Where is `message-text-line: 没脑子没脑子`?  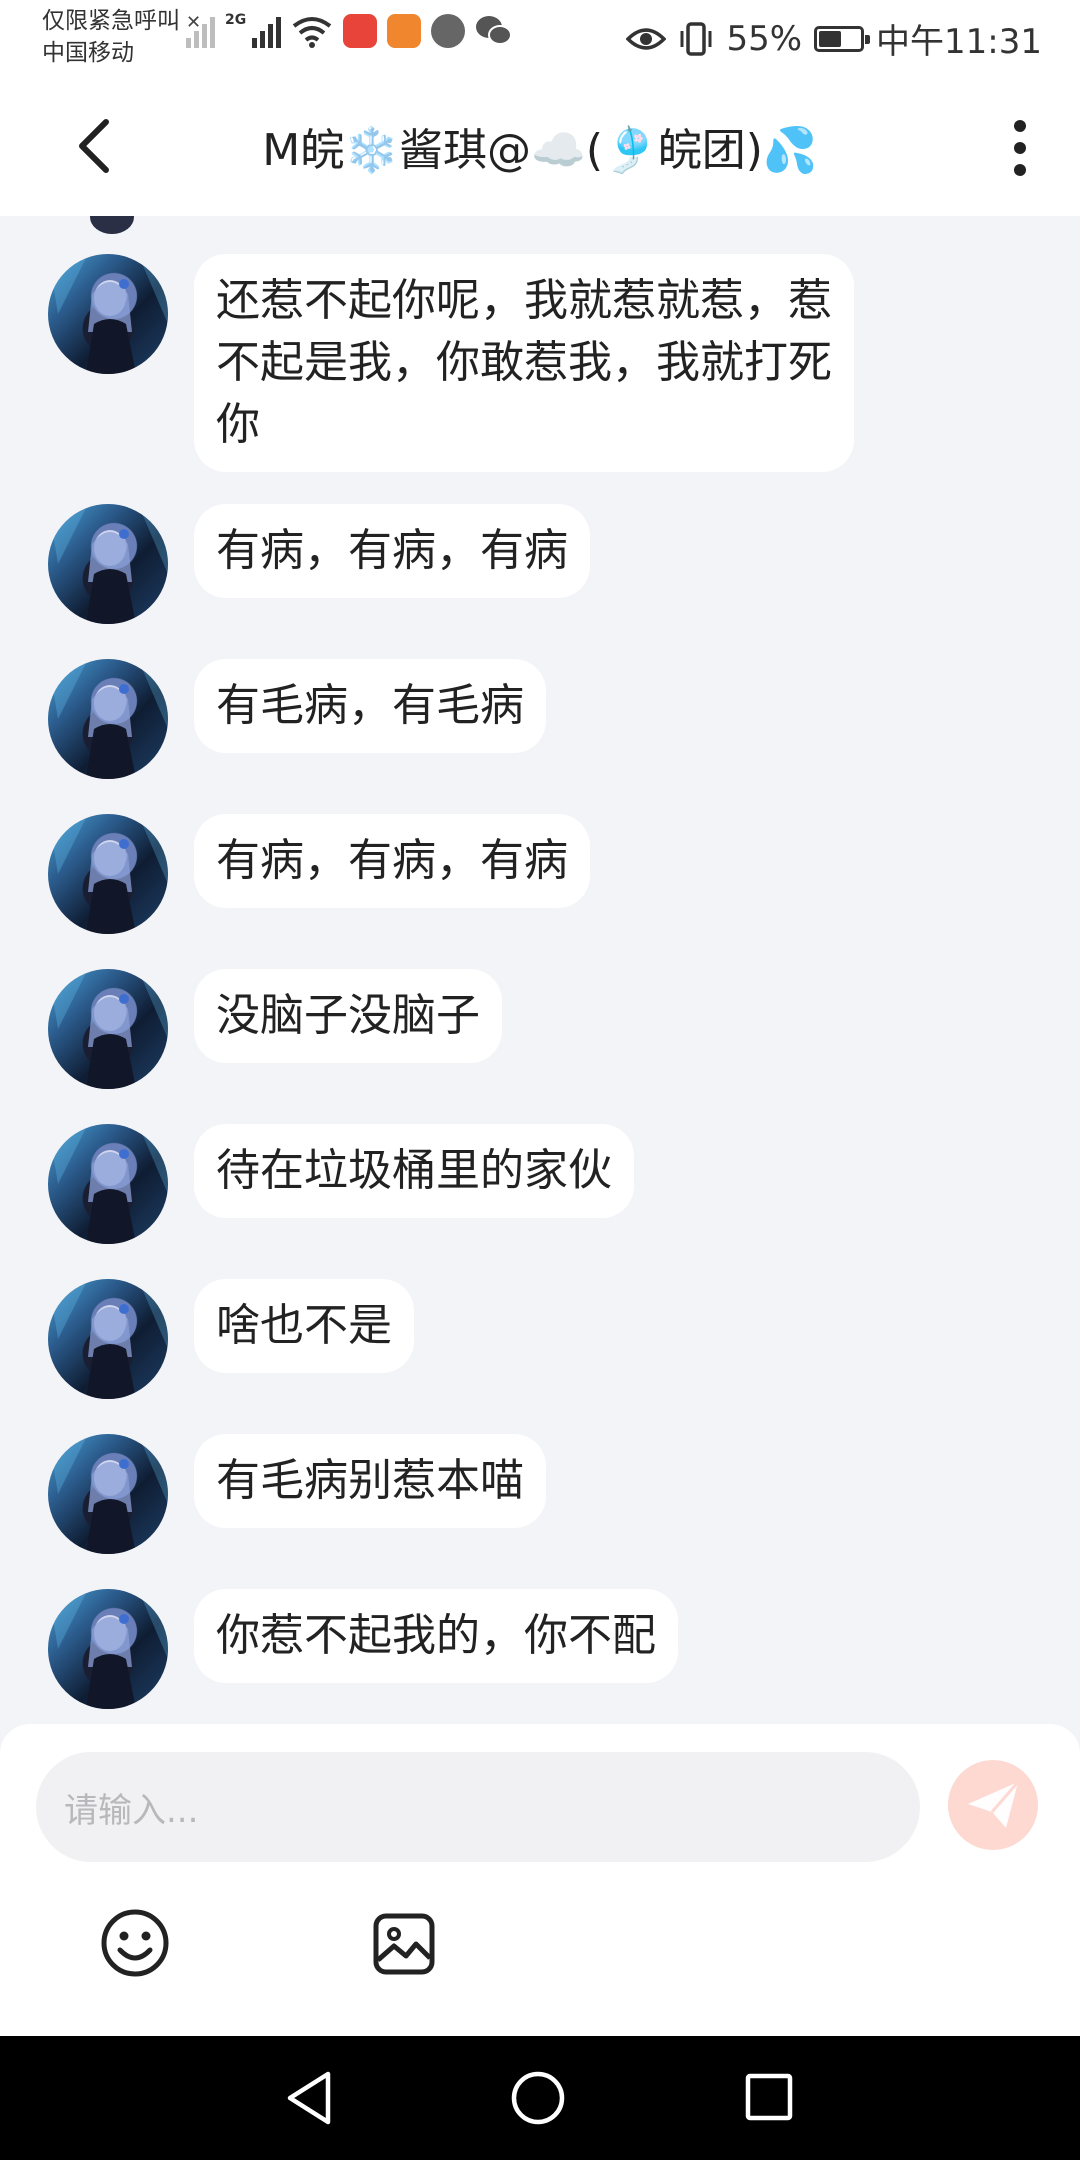
message-text-line: 没脑子没脑子 is located at coordinates (348, 1015).